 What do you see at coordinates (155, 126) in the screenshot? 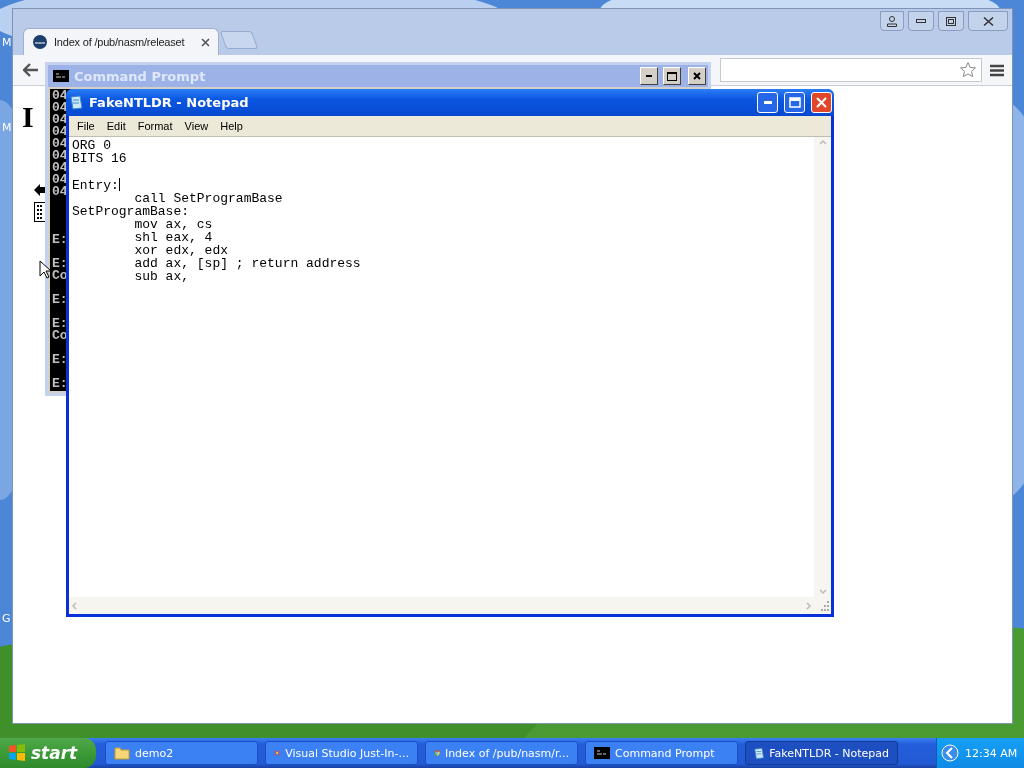
I see `menu-item: Format` at bounding box center [155, 126].